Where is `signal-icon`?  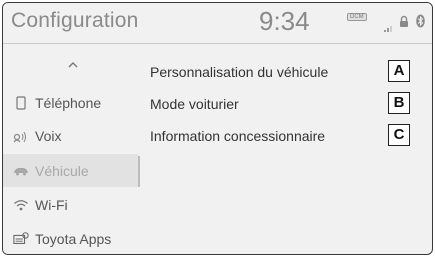 signal-icon is located at coordinates (389, 28).